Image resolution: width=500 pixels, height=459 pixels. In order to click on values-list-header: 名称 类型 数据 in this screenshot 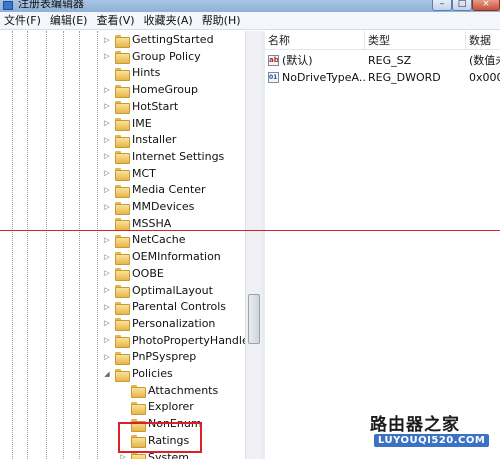, I will do `click(382, 40)`.